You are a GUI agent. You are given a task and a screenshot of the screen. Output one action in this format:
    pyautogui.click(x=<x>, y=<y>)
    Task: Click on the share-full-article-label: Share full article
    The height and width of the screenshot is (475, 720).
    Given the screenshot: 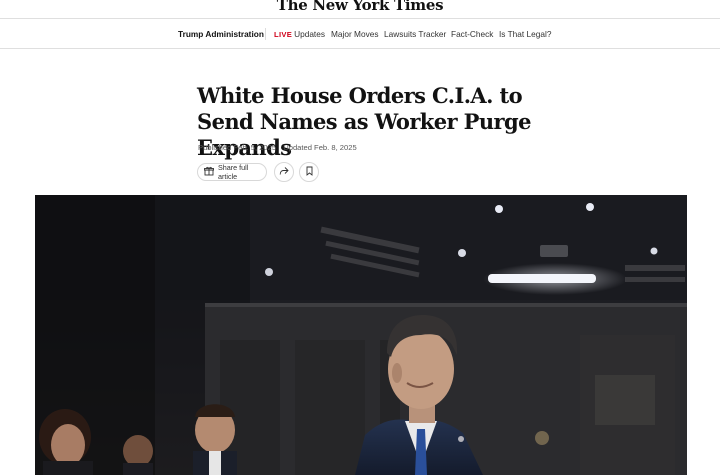 What is the action you would take?
    pyautogui.click(x=233, y=172)
    